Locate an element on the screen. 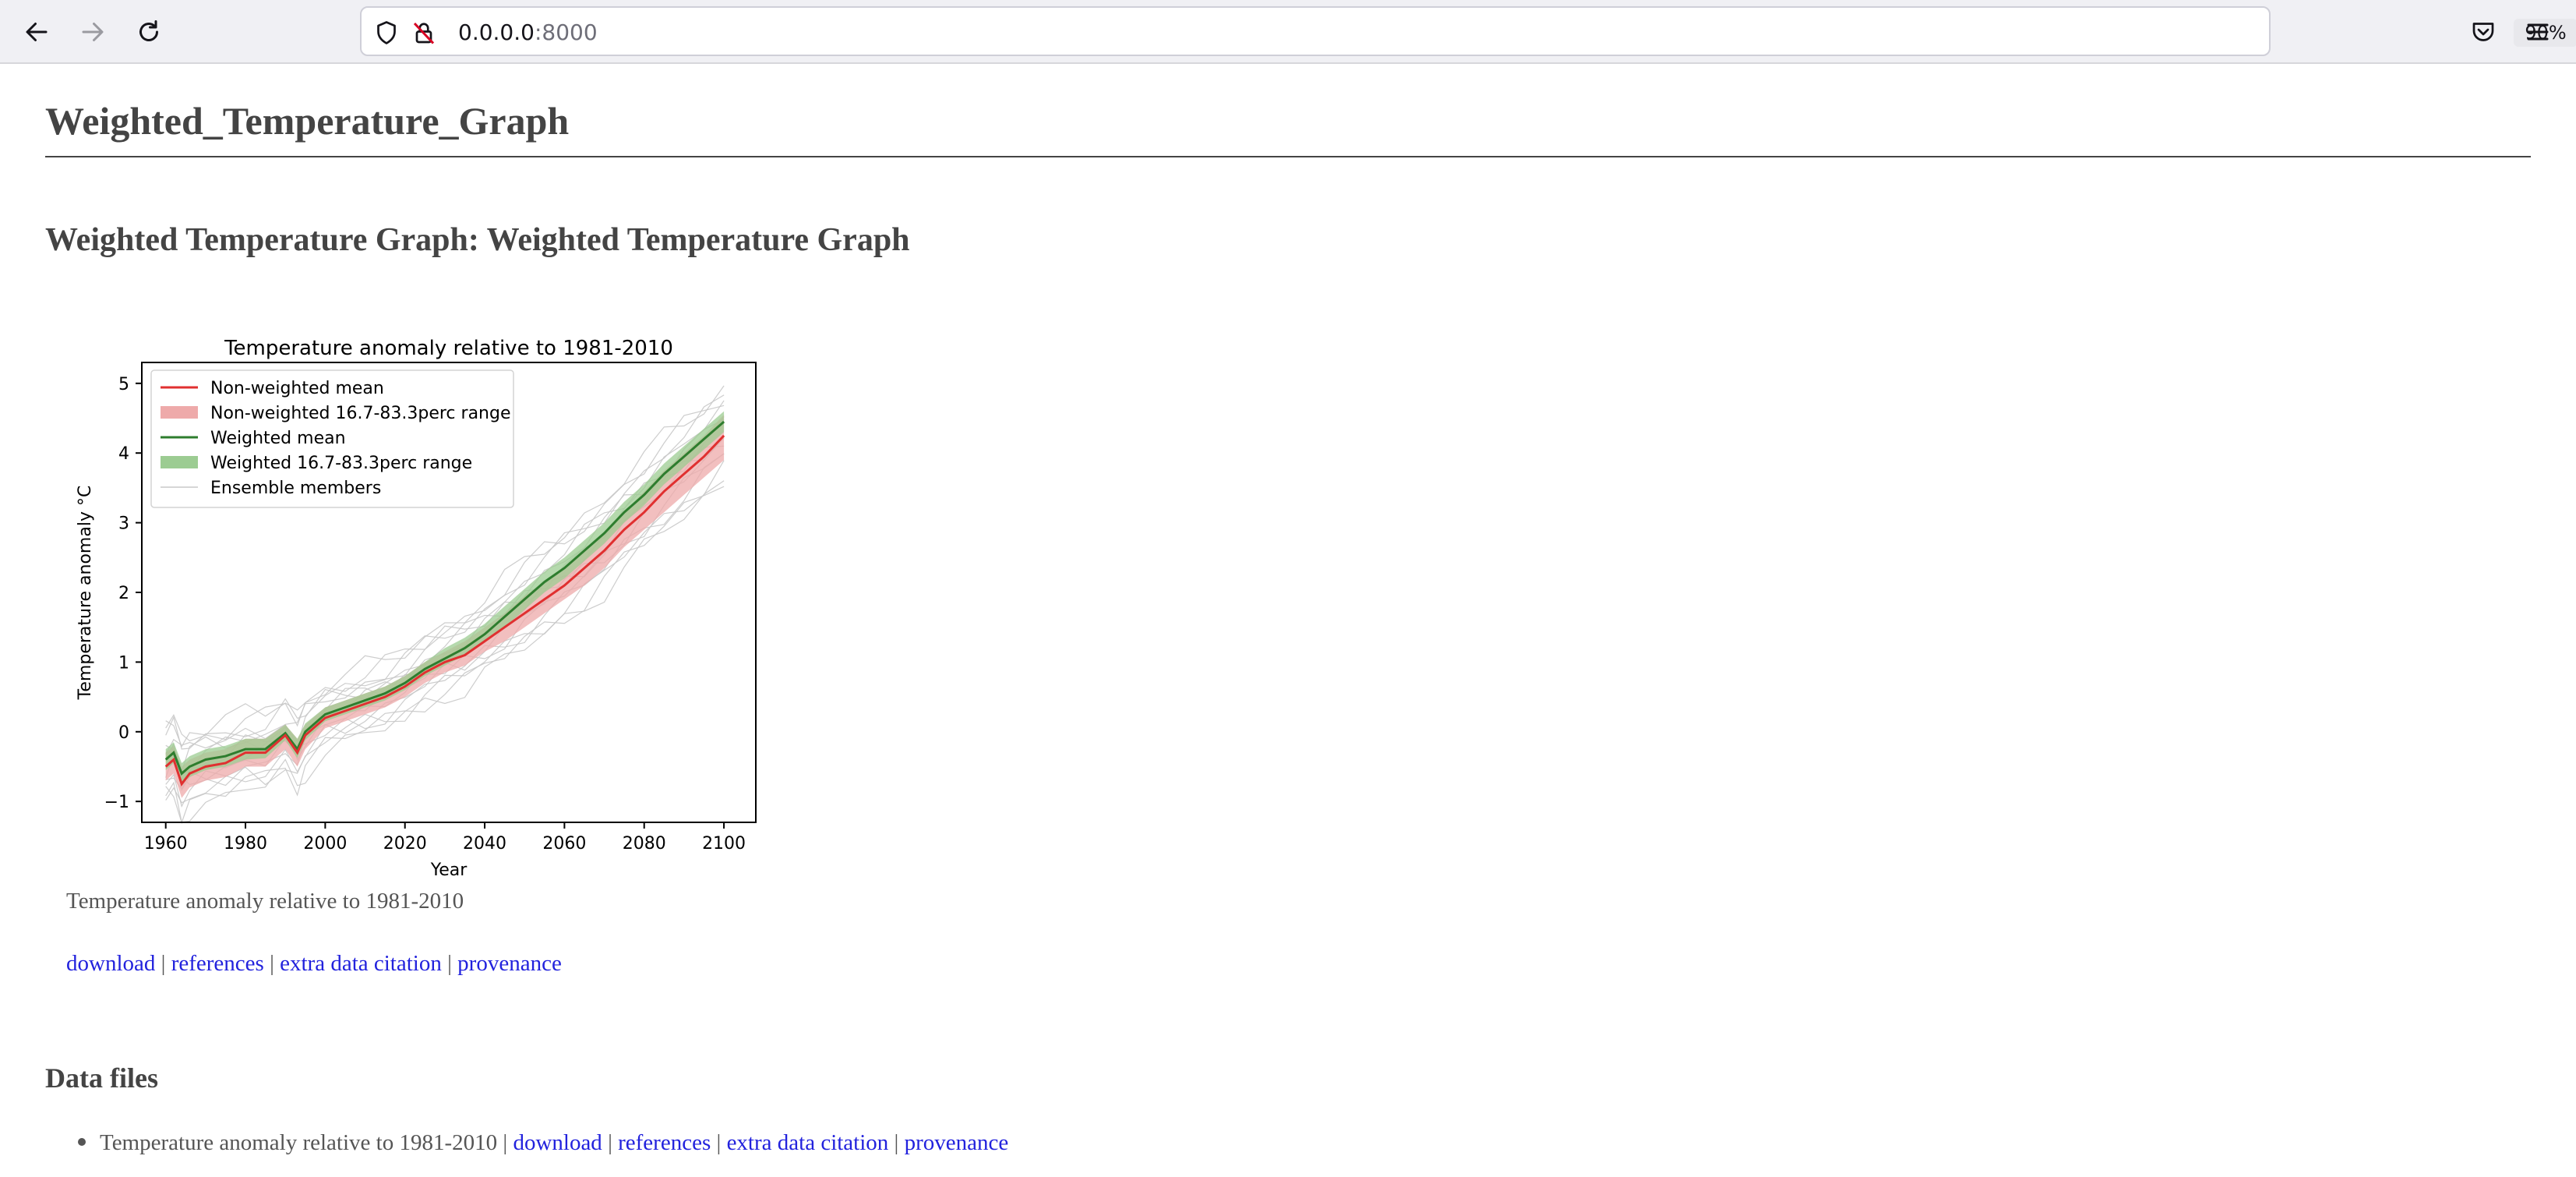 Image resolution: width=2576 pixels, height=1177 pixels. legend-label: Ensemble members is located at coordinates (295, 488).